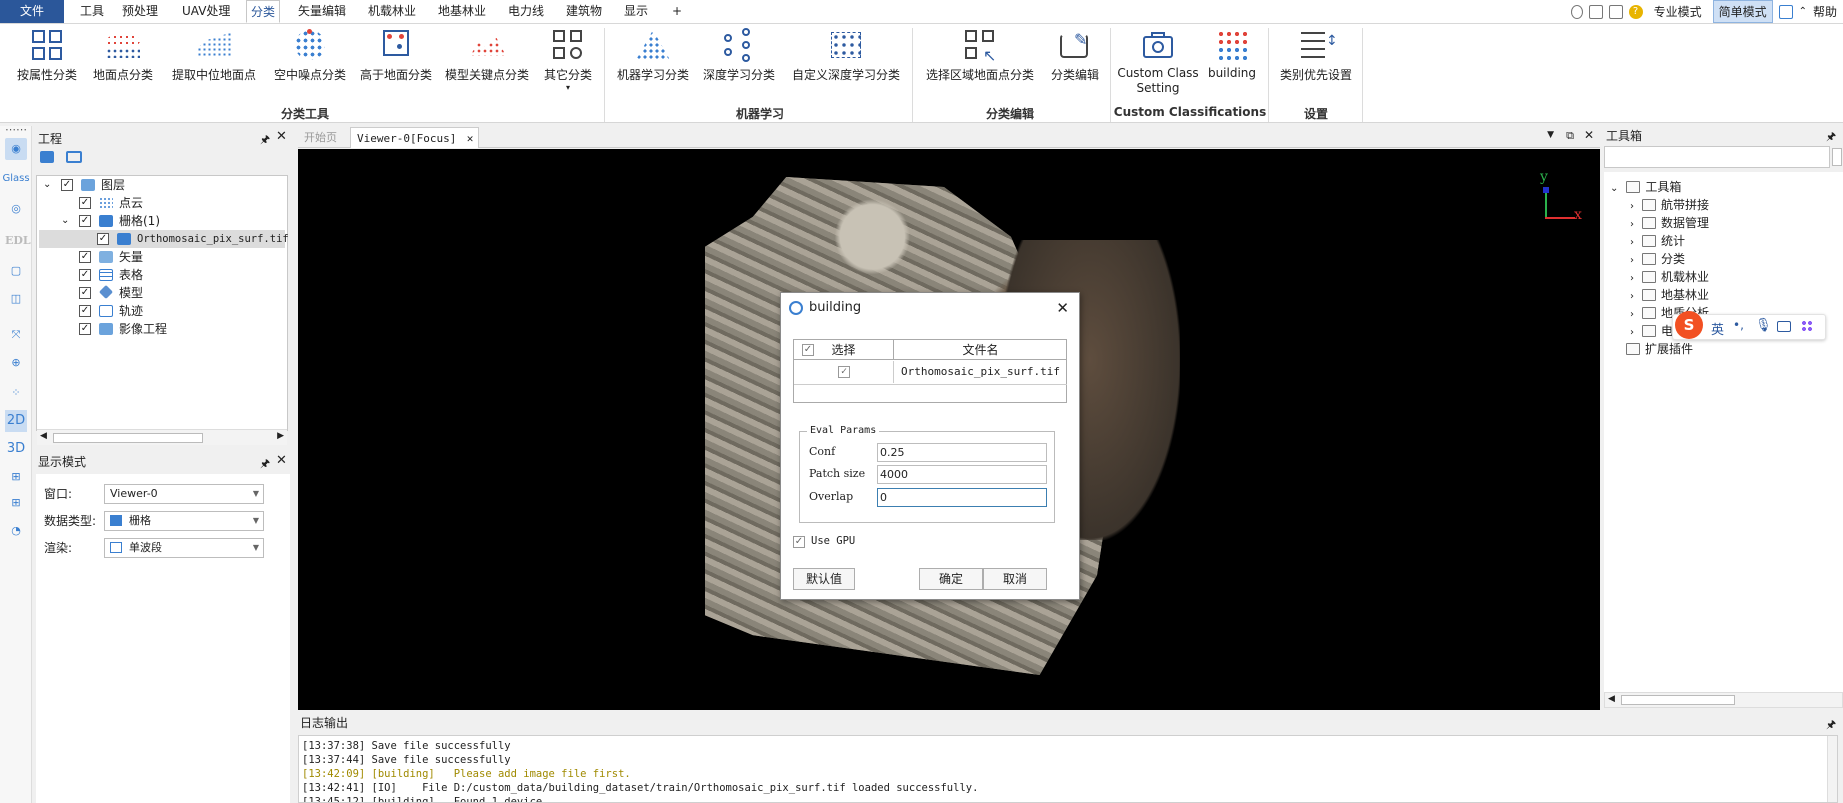 This screenshot has width=1843, height=803. What do you see at coordinates (16, 503) in the screenshot?
I see `add-window2-icon: ⊞` at bounding box center [16, 503].